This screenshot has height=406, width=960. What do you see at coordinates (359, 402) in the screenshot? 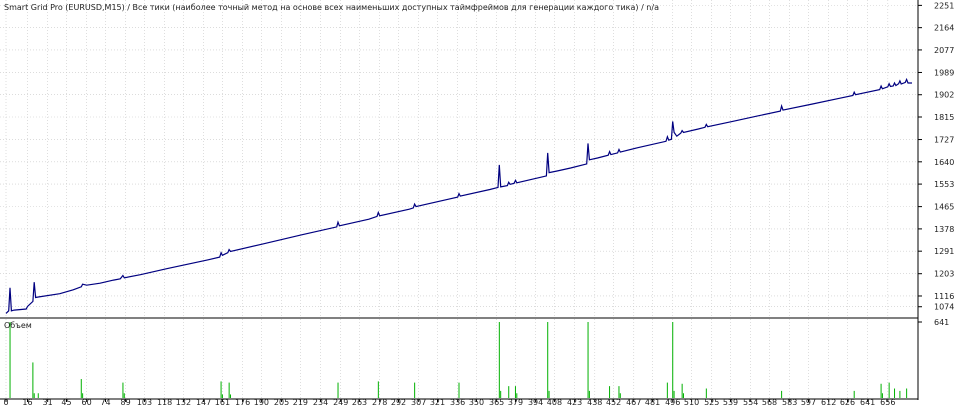
I see `x-tick-label: 263` at bounding box center [359, 402].